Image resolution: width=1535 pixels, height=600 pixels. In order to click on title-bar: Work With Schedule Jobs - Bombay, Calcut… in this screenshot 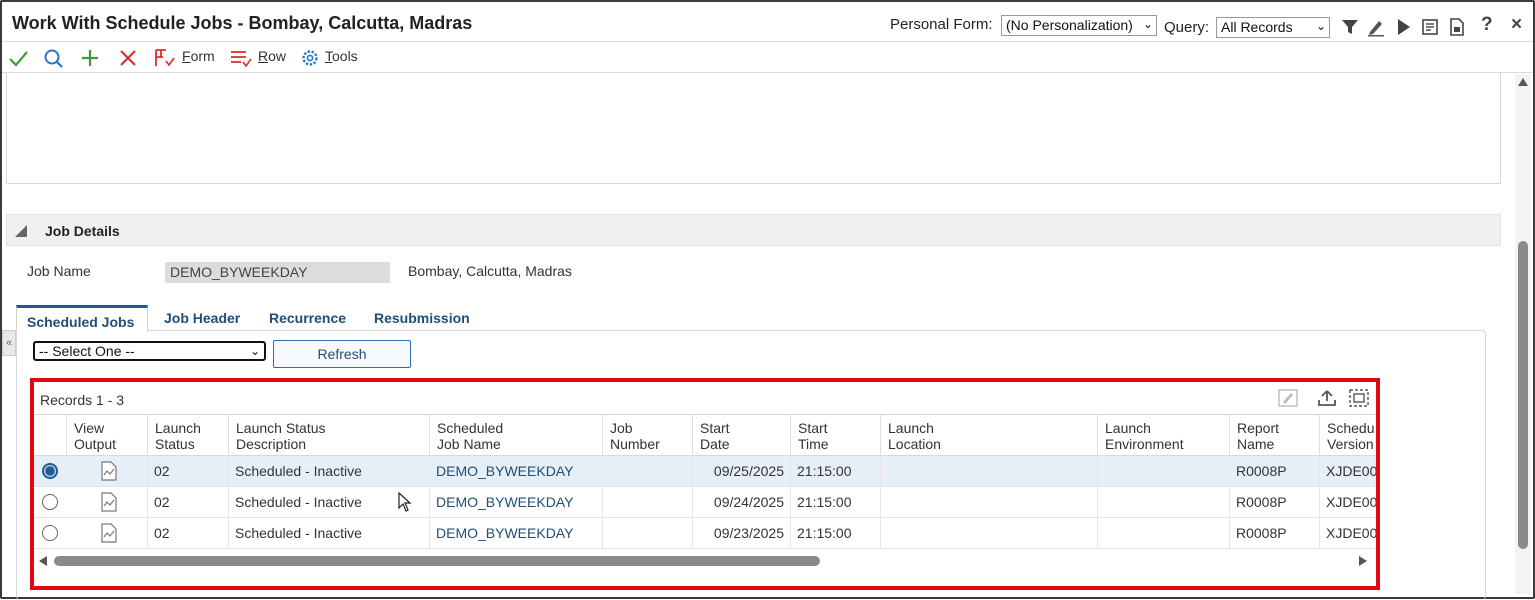, I will do `click(767, 22)`.